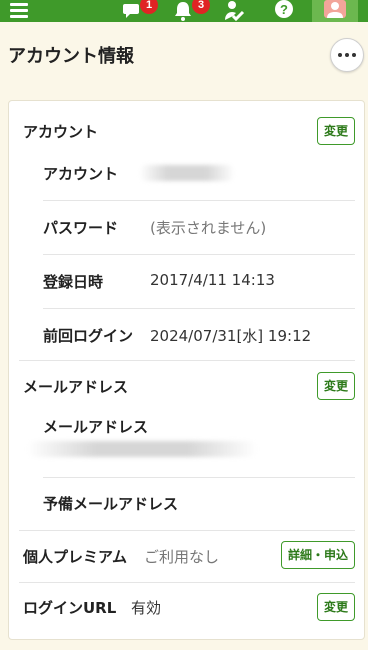  What do you see at coordinates (71, 56) in the screenshot?
I see `page-title: アカウント情報` at bounding box center [71, 56].